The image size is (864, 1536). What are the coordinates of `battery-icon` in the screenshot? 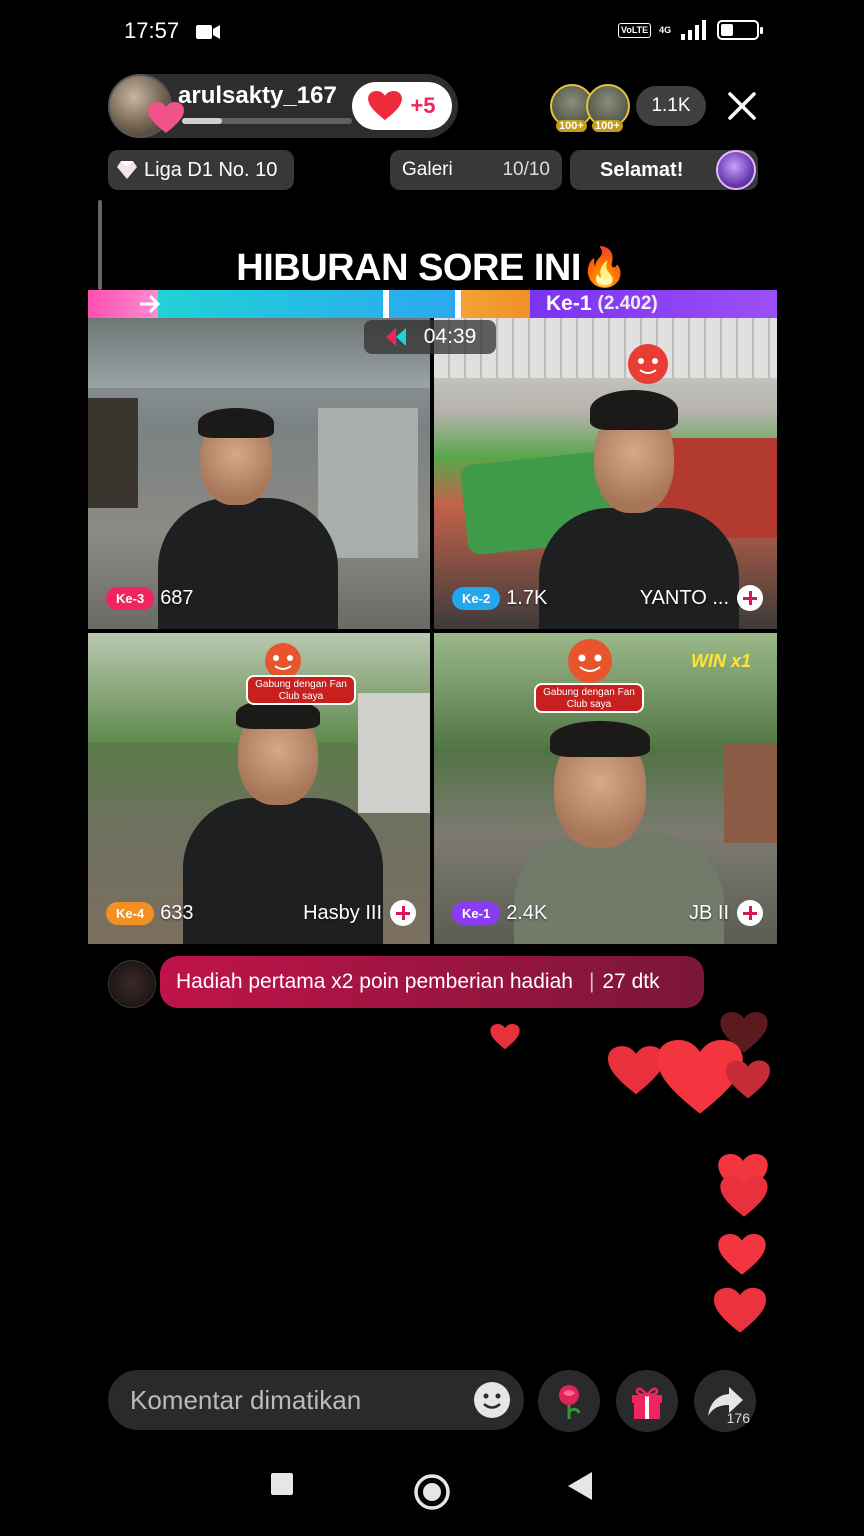 It's located at (740, 30).